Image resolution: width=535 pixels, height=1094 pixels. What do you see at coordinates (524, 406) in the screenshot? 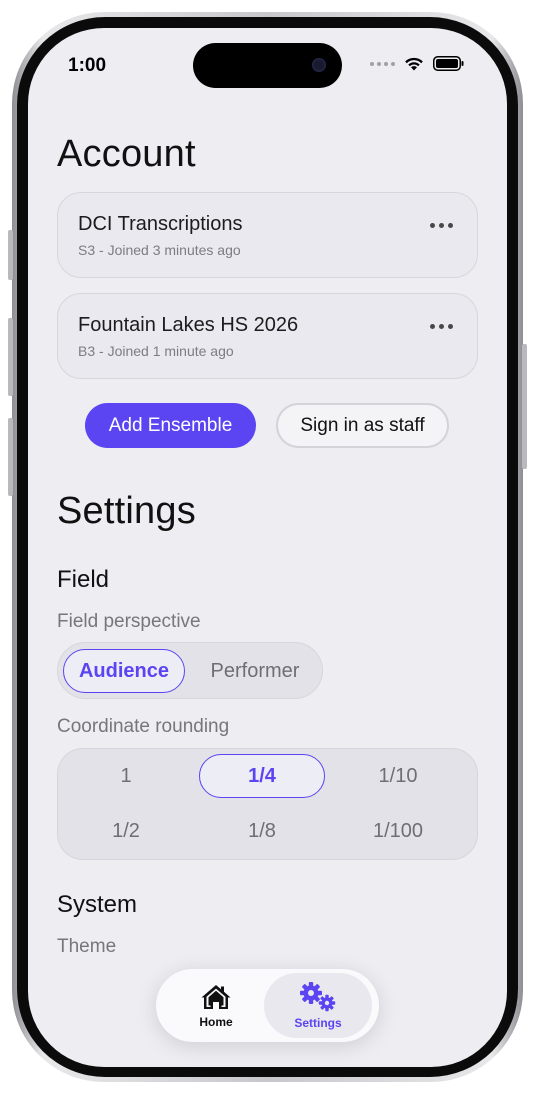
I see `power-button` at bounding box center [524, 406].